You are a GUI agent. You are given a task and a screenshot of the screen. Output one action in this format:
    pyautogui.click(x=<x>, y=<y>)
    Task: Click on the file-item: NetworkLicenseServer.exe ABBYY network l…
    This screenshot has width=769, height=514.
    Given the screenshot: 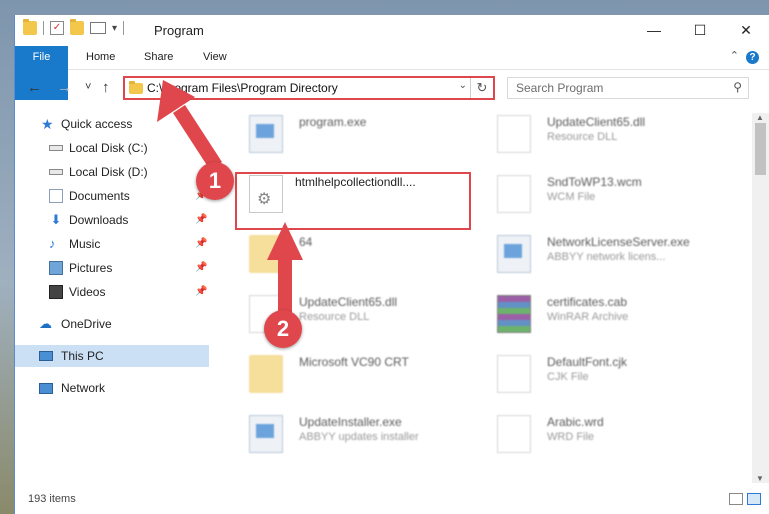 What is the action you would take?
    pyautogui.click(x=607, y=260)
    